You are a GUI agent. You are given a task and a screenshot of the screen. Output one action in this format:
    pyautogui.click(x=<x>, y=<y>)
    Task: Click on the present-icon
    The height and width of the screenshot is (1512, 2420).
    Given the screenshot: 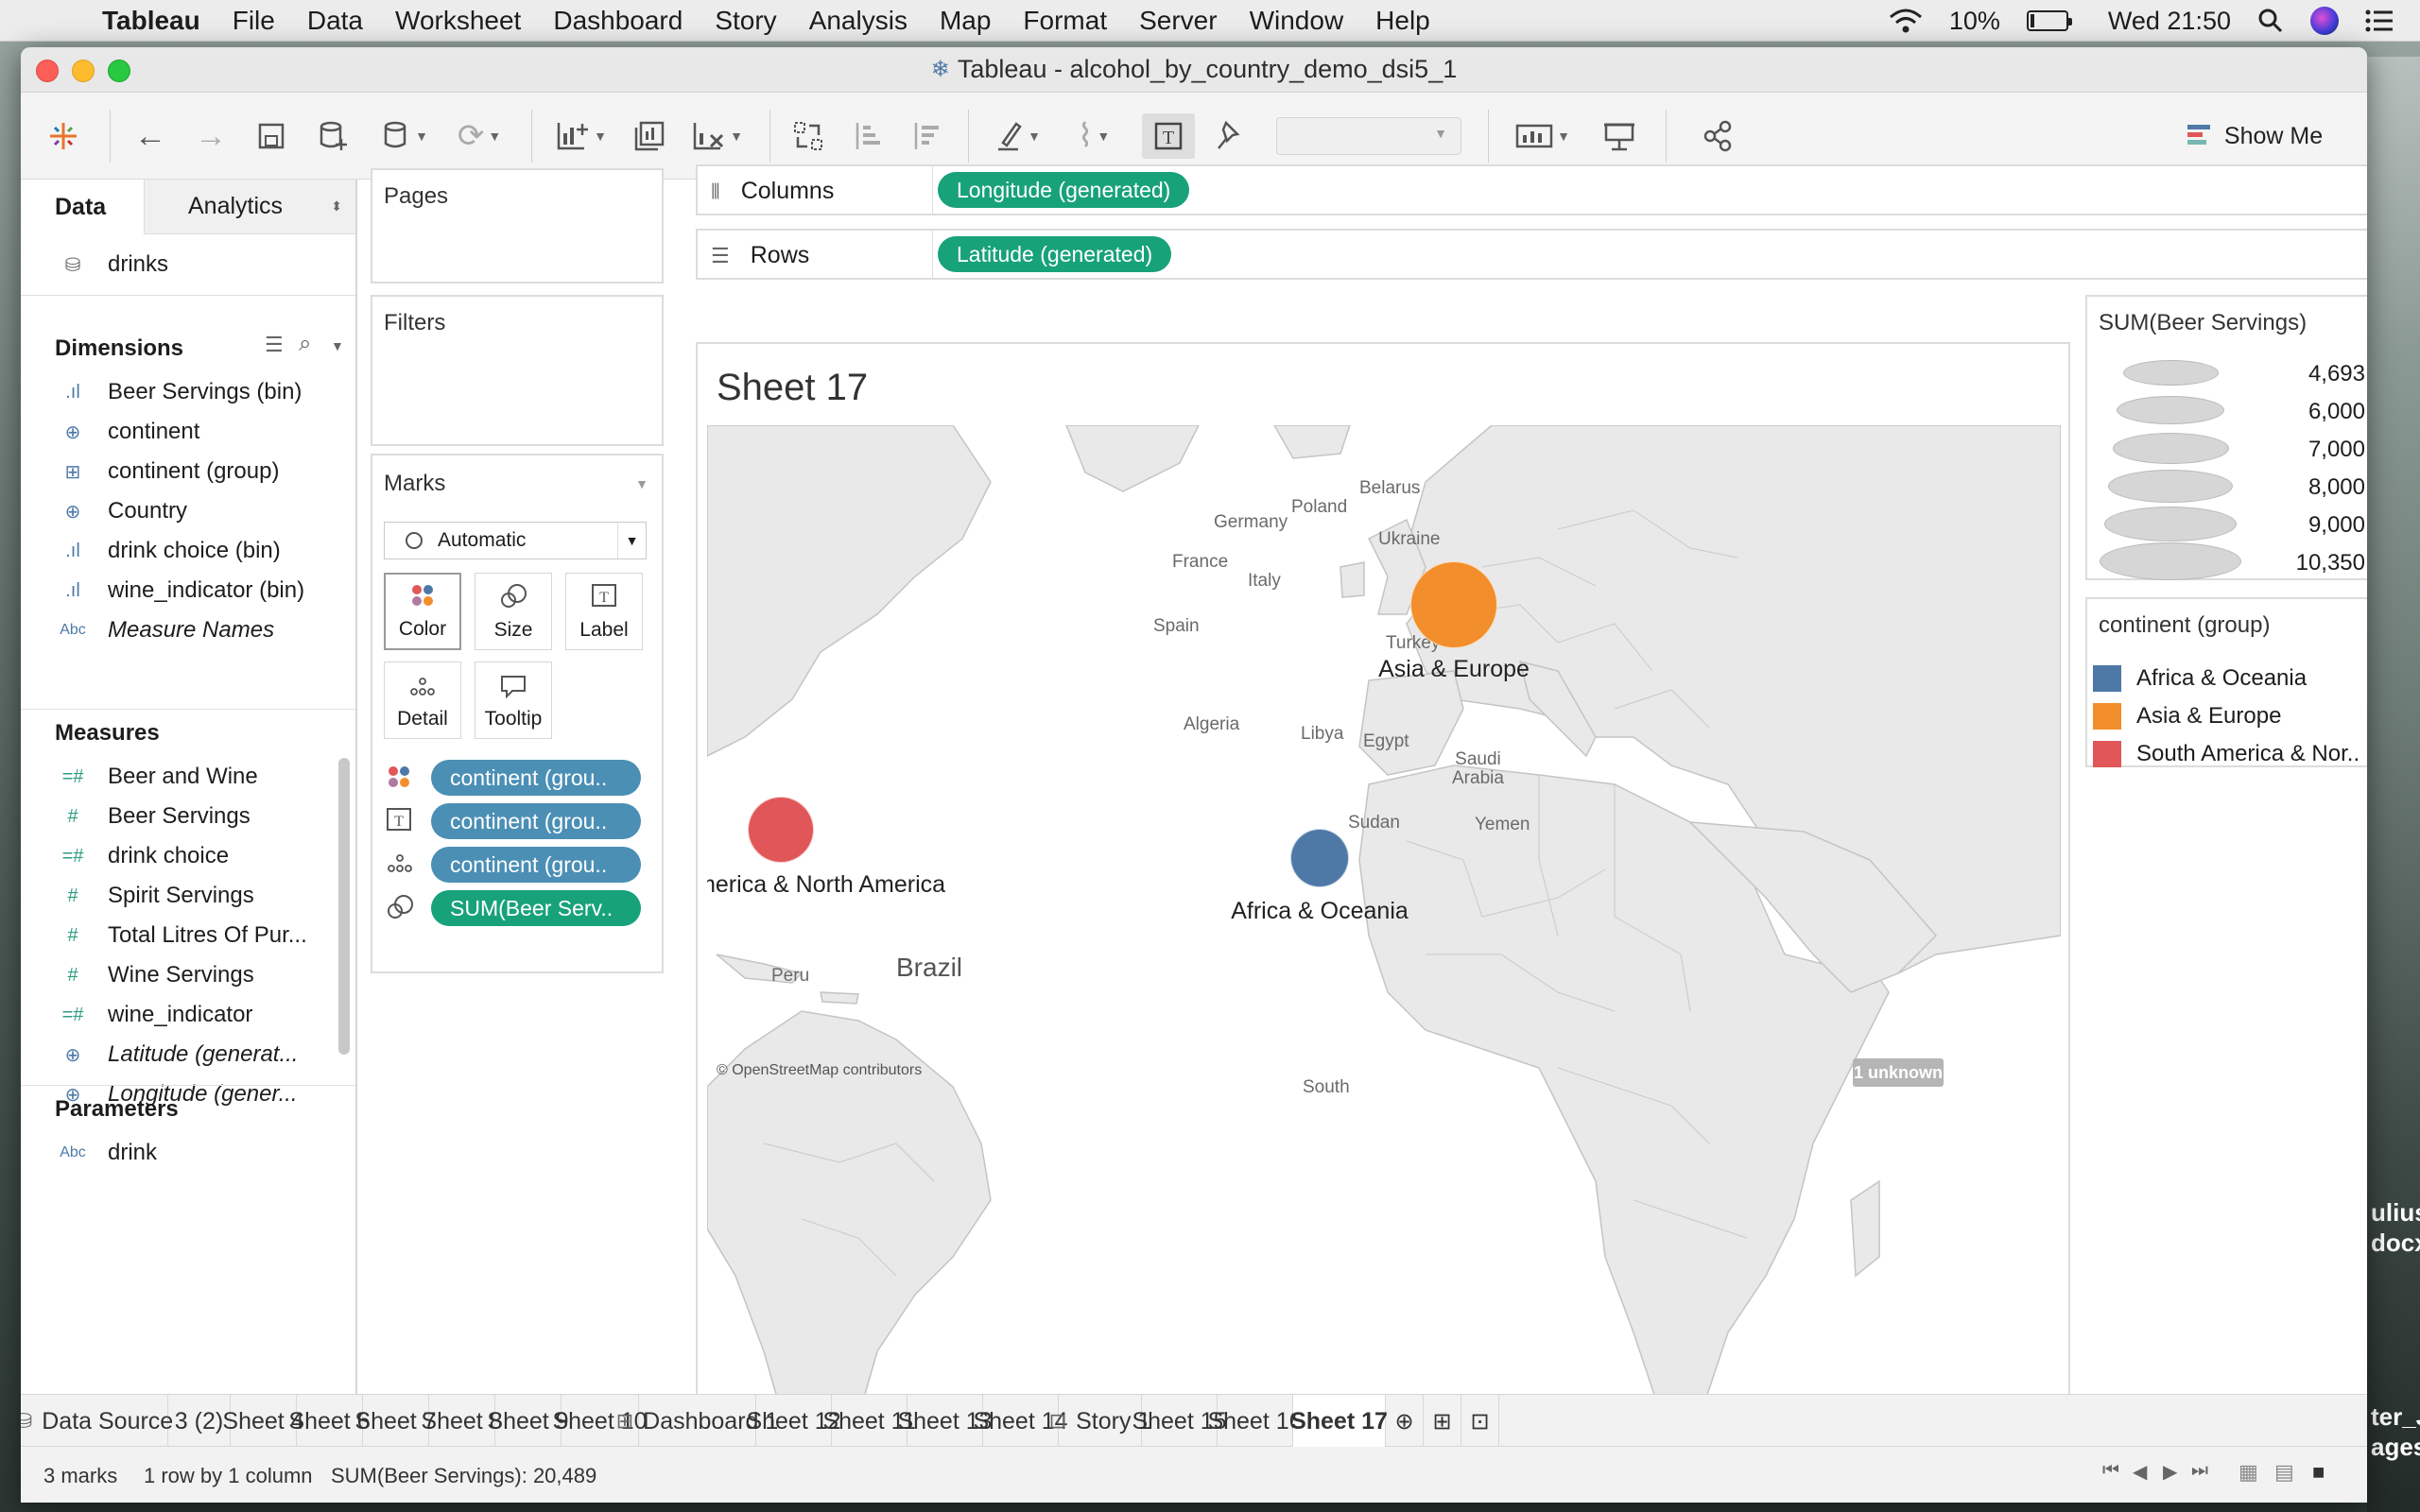 What is the action you would take?
    pyautogui.click(x=1619, y=136)
    